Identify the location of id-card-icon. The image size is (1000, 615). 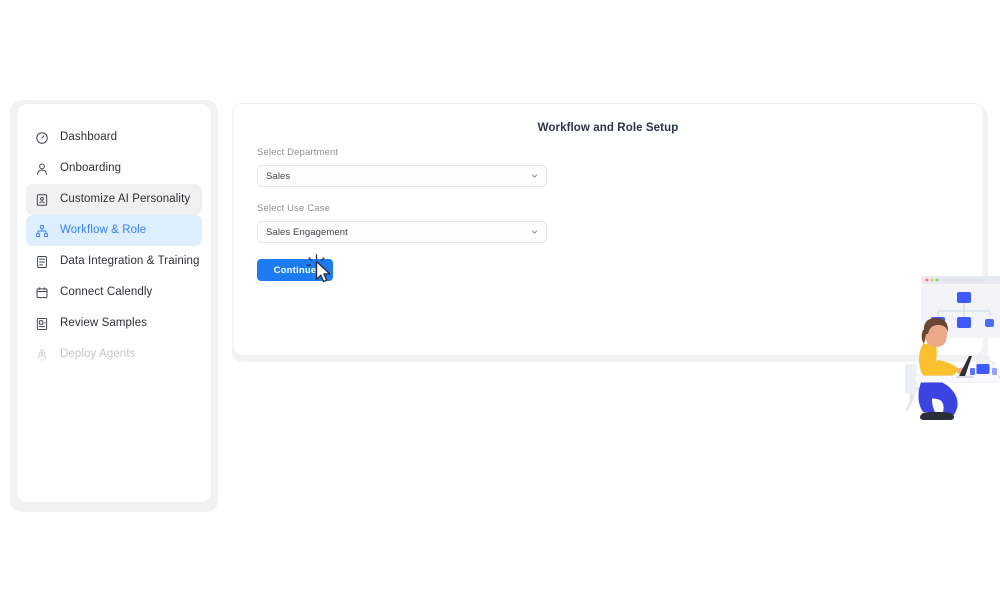
(42, 200).